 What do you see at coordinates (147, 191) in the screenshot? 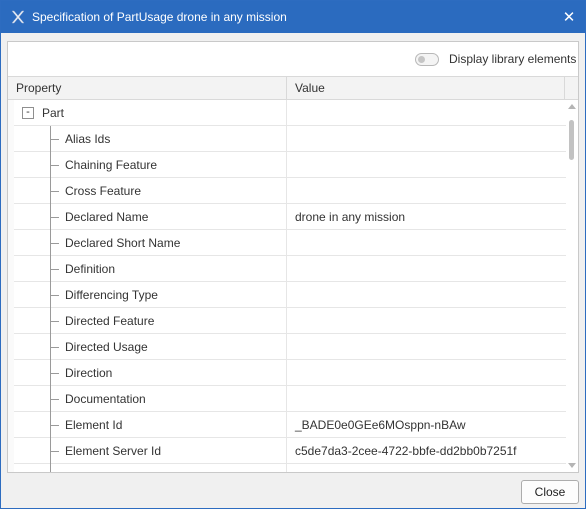
I see `property-cell: Cross Feature` at bounding box center [147, 191].